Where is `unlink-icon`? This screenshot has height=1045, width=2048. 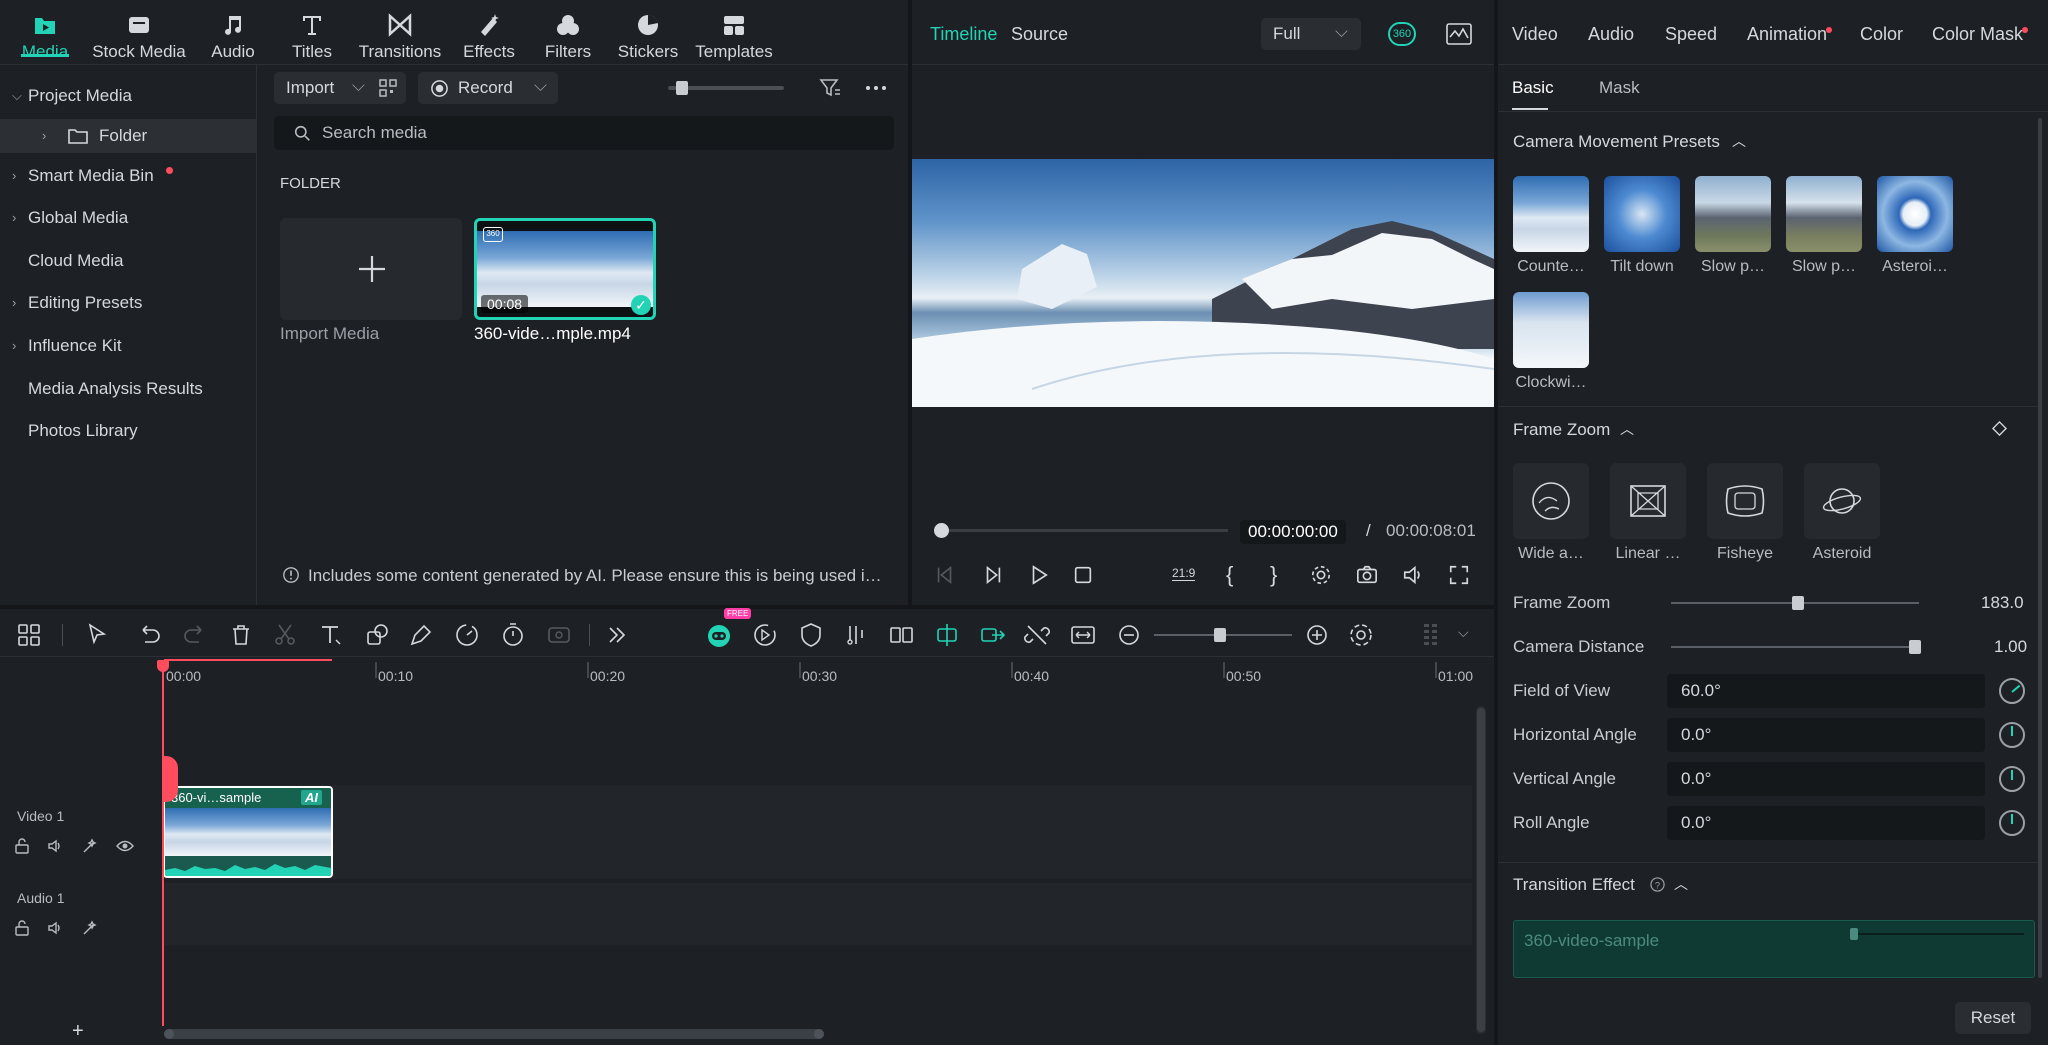 unlink-icon is located at coordinates (1037, 635).